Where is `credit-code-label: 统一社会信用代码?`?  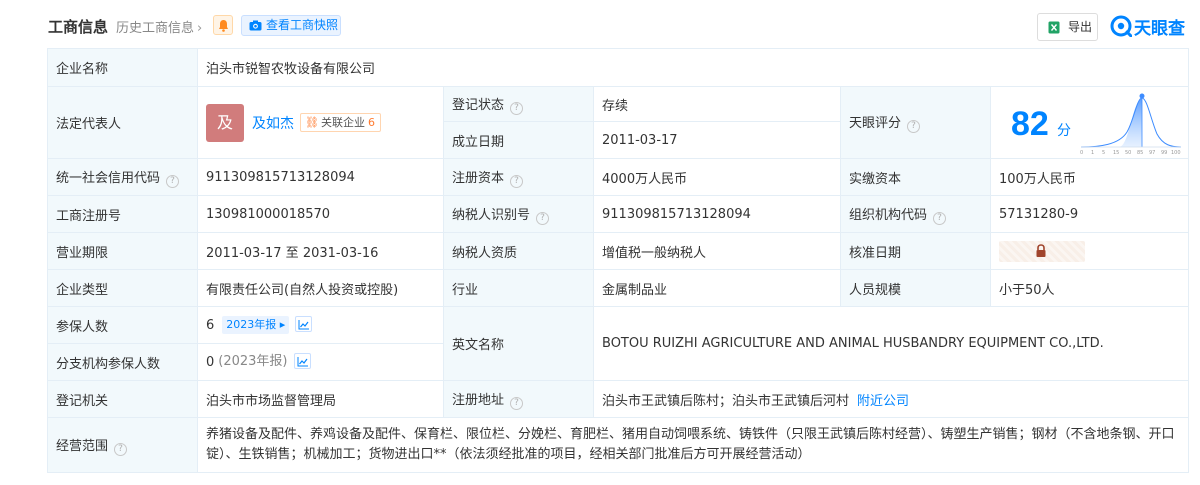 credit-code-label: 统一社会信用代码? is located at coordinates (122, 177).